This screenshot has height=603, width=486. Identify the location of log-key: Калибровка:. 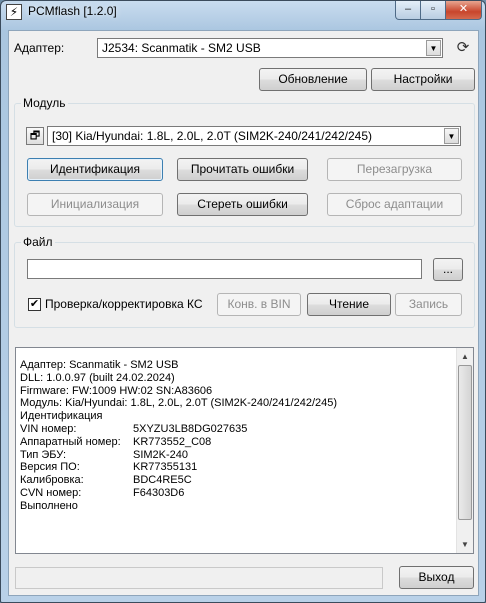
(52, 480).